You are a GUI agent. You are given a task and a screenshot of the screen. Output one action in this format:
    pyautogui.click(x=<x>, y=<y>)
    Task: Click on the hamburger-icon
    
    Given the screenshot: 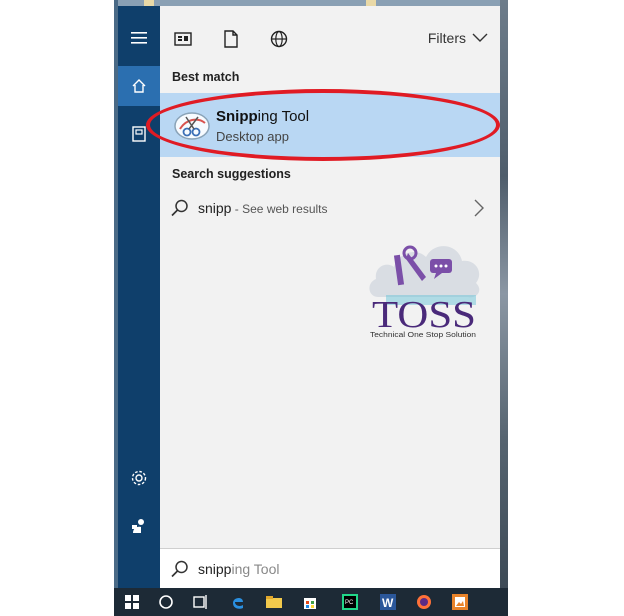 What is the action you would take?
    pyautogui.click(x=139, y=38)
    